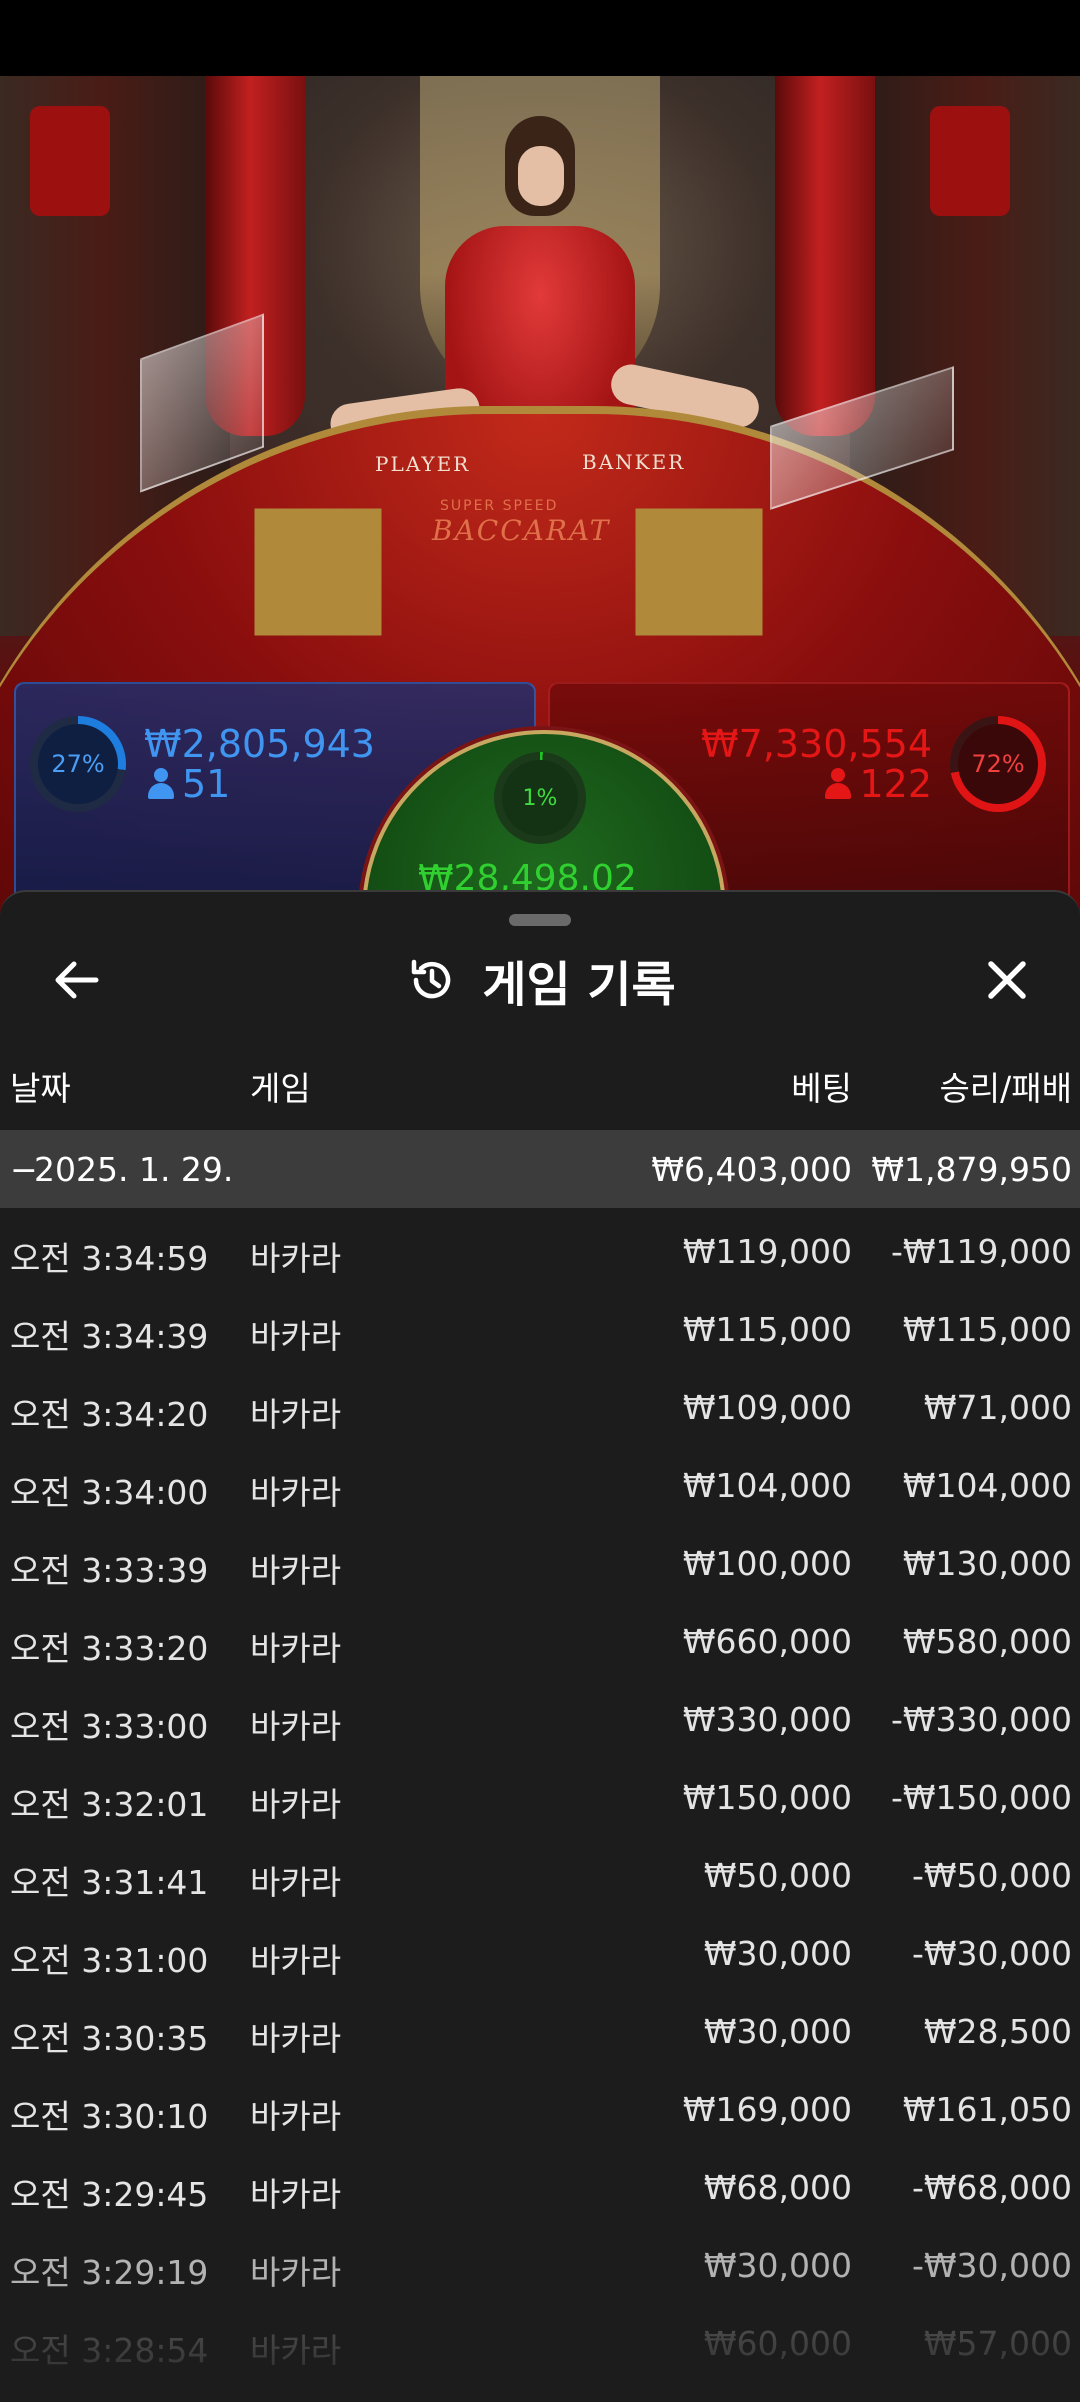 The height and width of the screenshot is (2402, 1080). Describe the element at coordinates (767, 2109) in the screenshot. I see `row-bet: ₩169,000` at that location.